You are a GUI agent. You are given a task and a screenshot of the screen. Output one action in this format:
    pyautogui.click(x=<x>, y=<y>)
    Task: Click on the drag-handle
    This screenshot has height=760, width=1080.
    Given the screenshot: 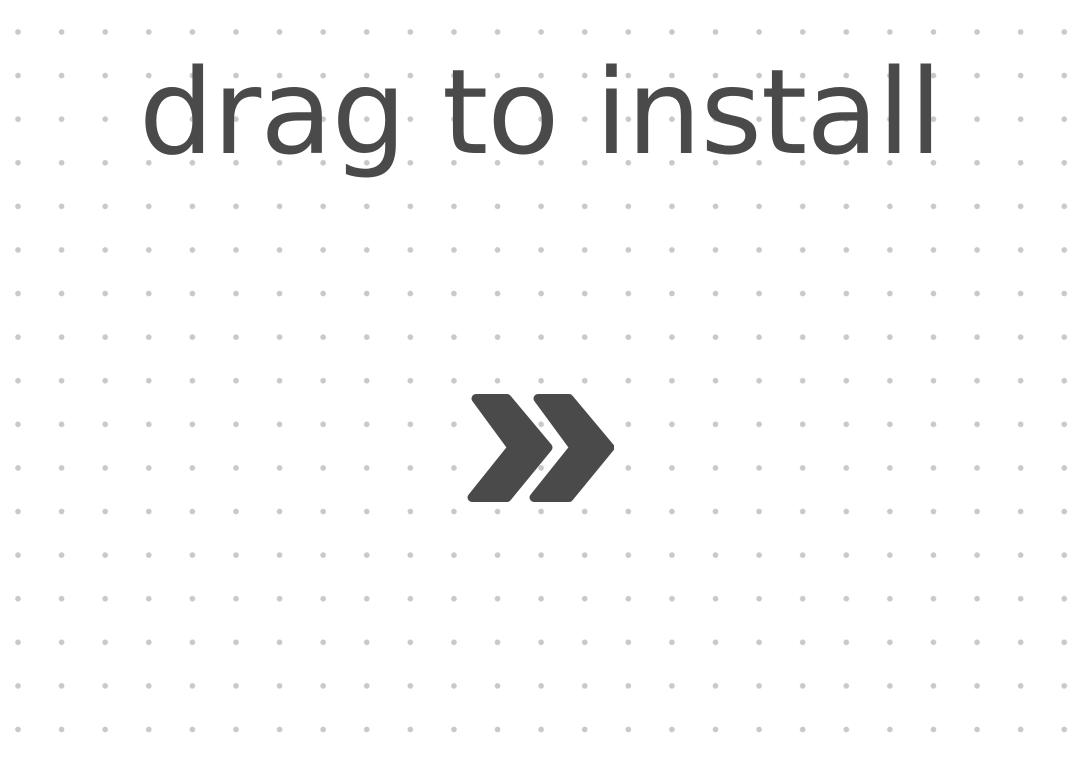 What is the action you would take?
    pyautogui.click(x=540, y=448)
    